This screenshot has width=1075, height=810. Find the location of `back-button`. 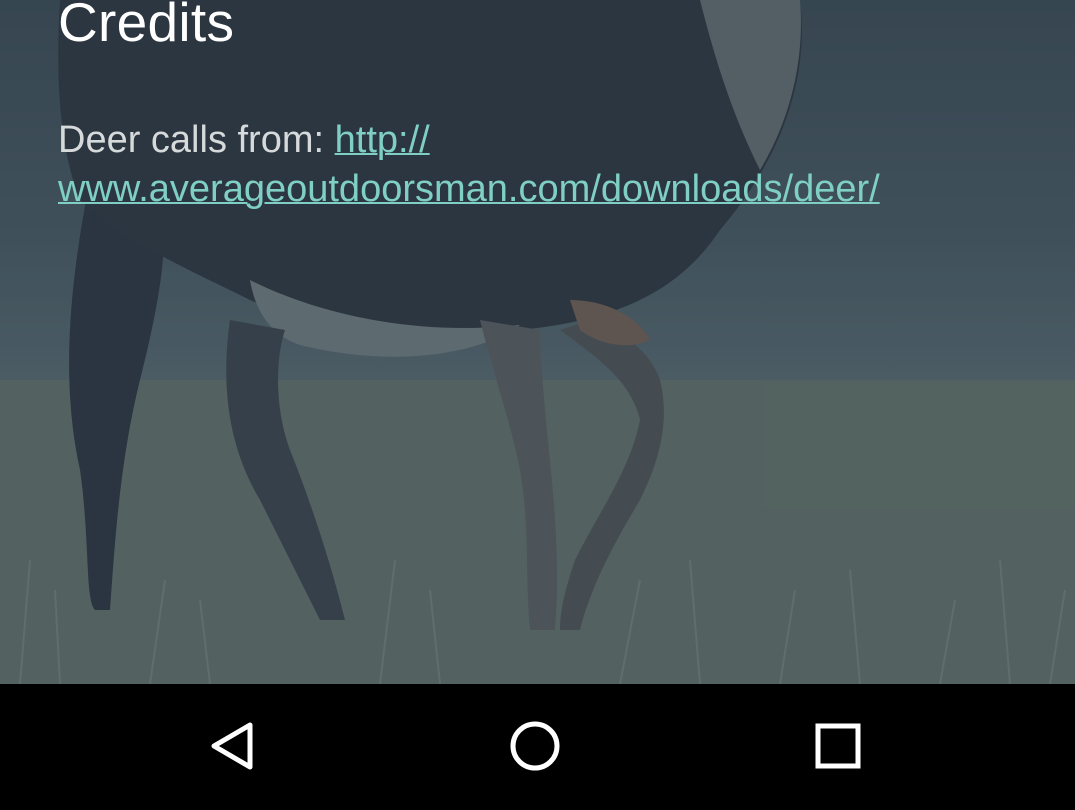

back-button is located at coordinates (232, 746).